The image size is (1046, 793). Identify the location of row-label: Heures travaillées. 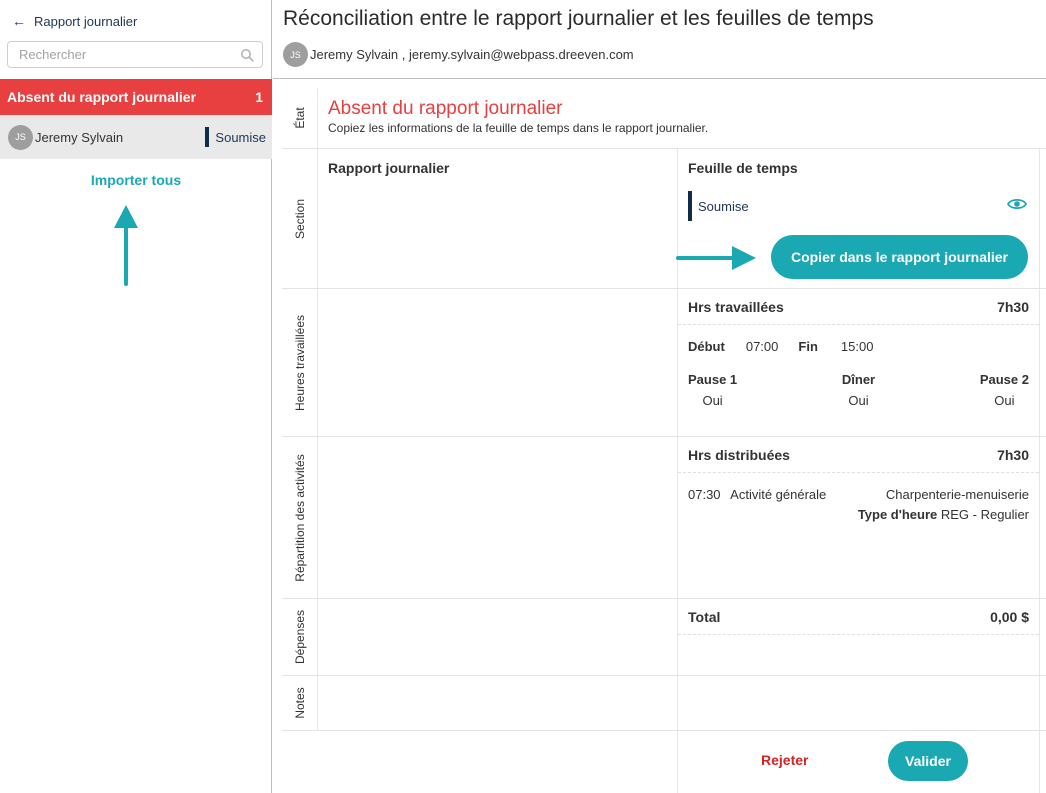
(300, 362).